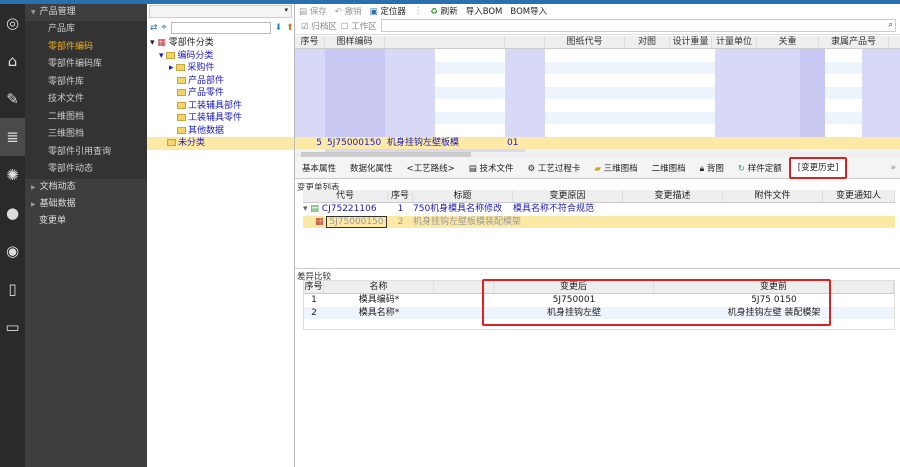  I want to click on column-header: 代号, so click(345, 196).